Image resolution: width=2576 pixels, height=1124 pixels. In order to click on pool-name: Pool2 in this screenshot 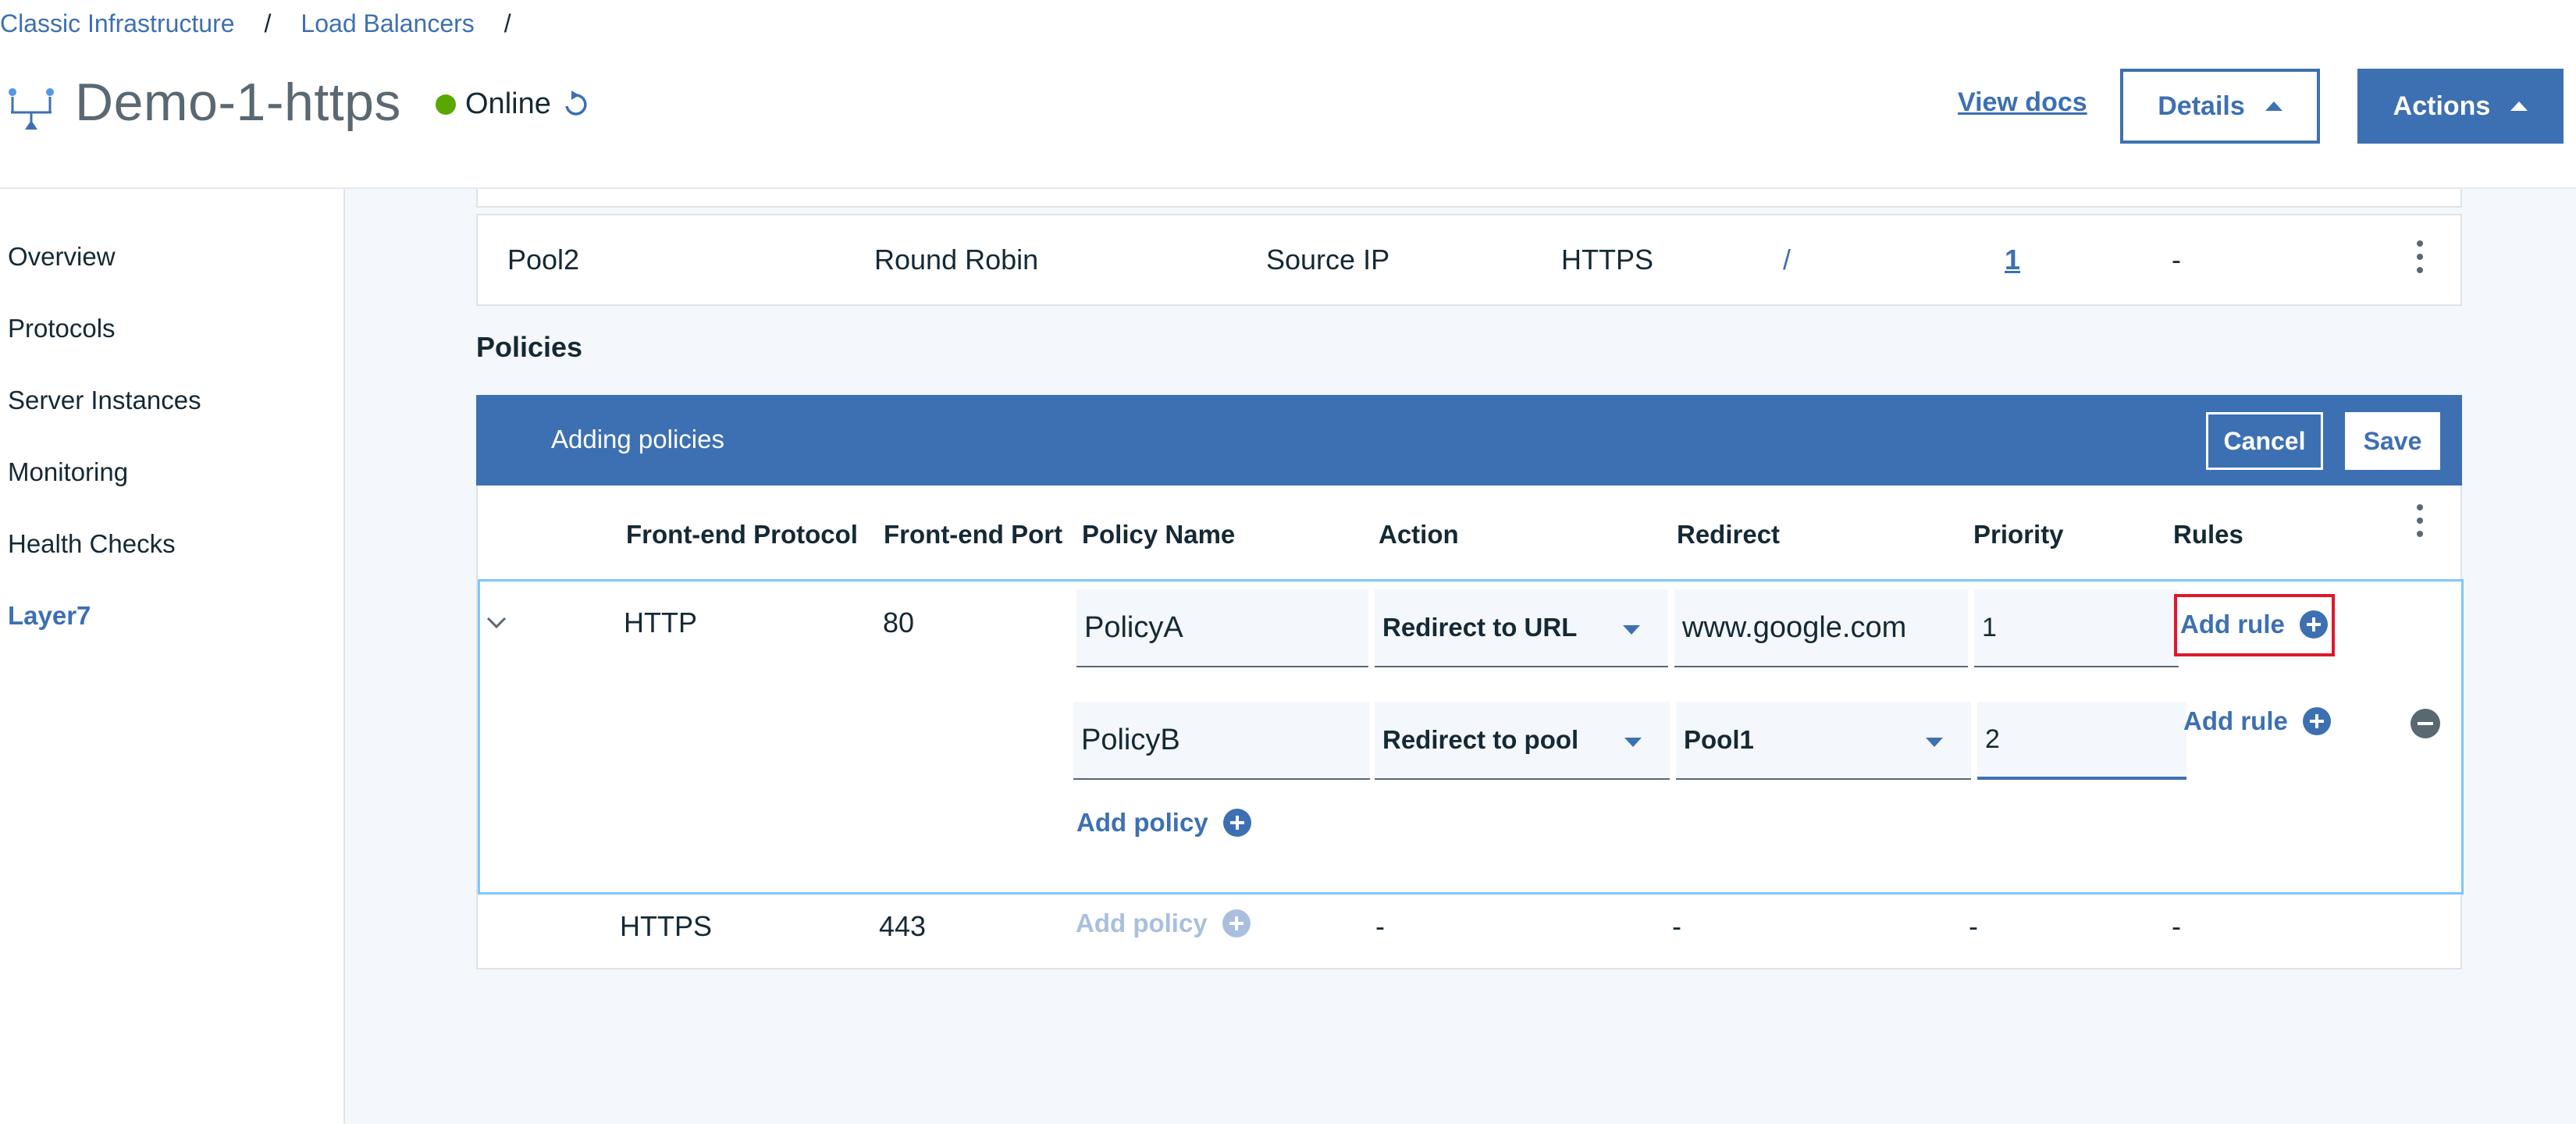, I will do `click(543, 260)`.